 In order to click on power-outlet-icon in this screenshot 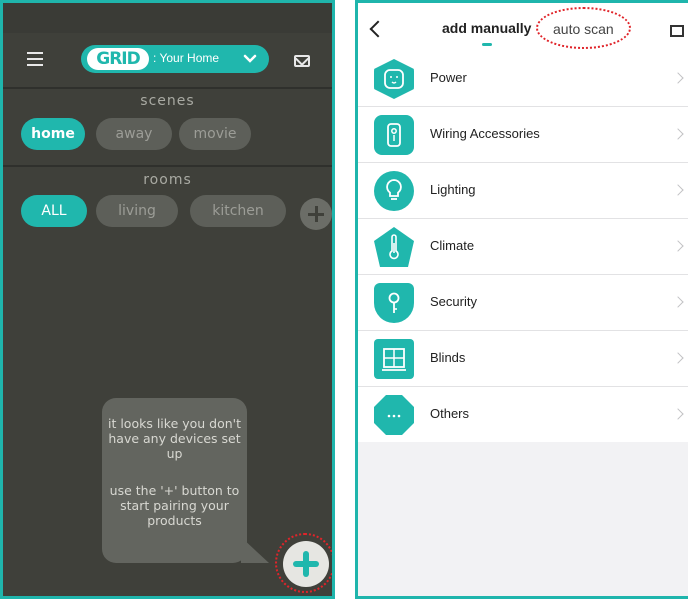, I will do `click(394, 79)`.